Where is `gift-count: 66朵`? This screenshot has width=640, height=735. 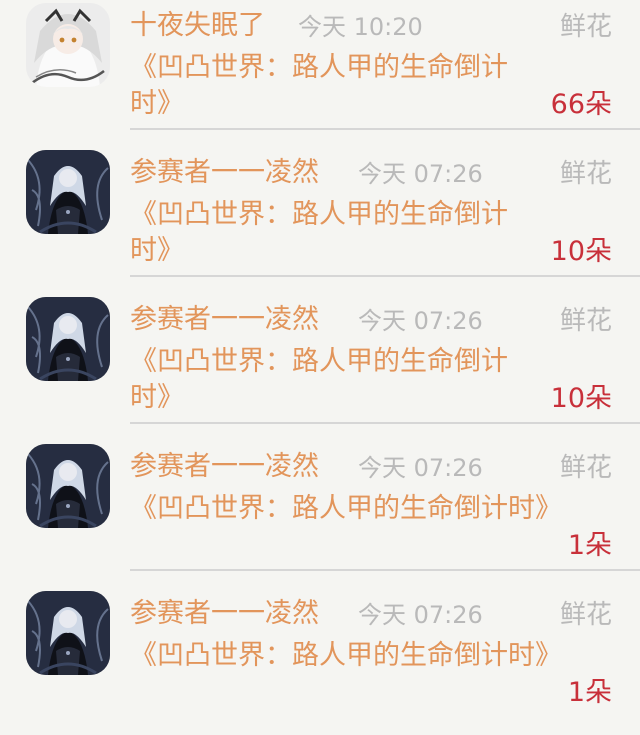
gift-count: 66朵 is located at coordinates (581, 104).